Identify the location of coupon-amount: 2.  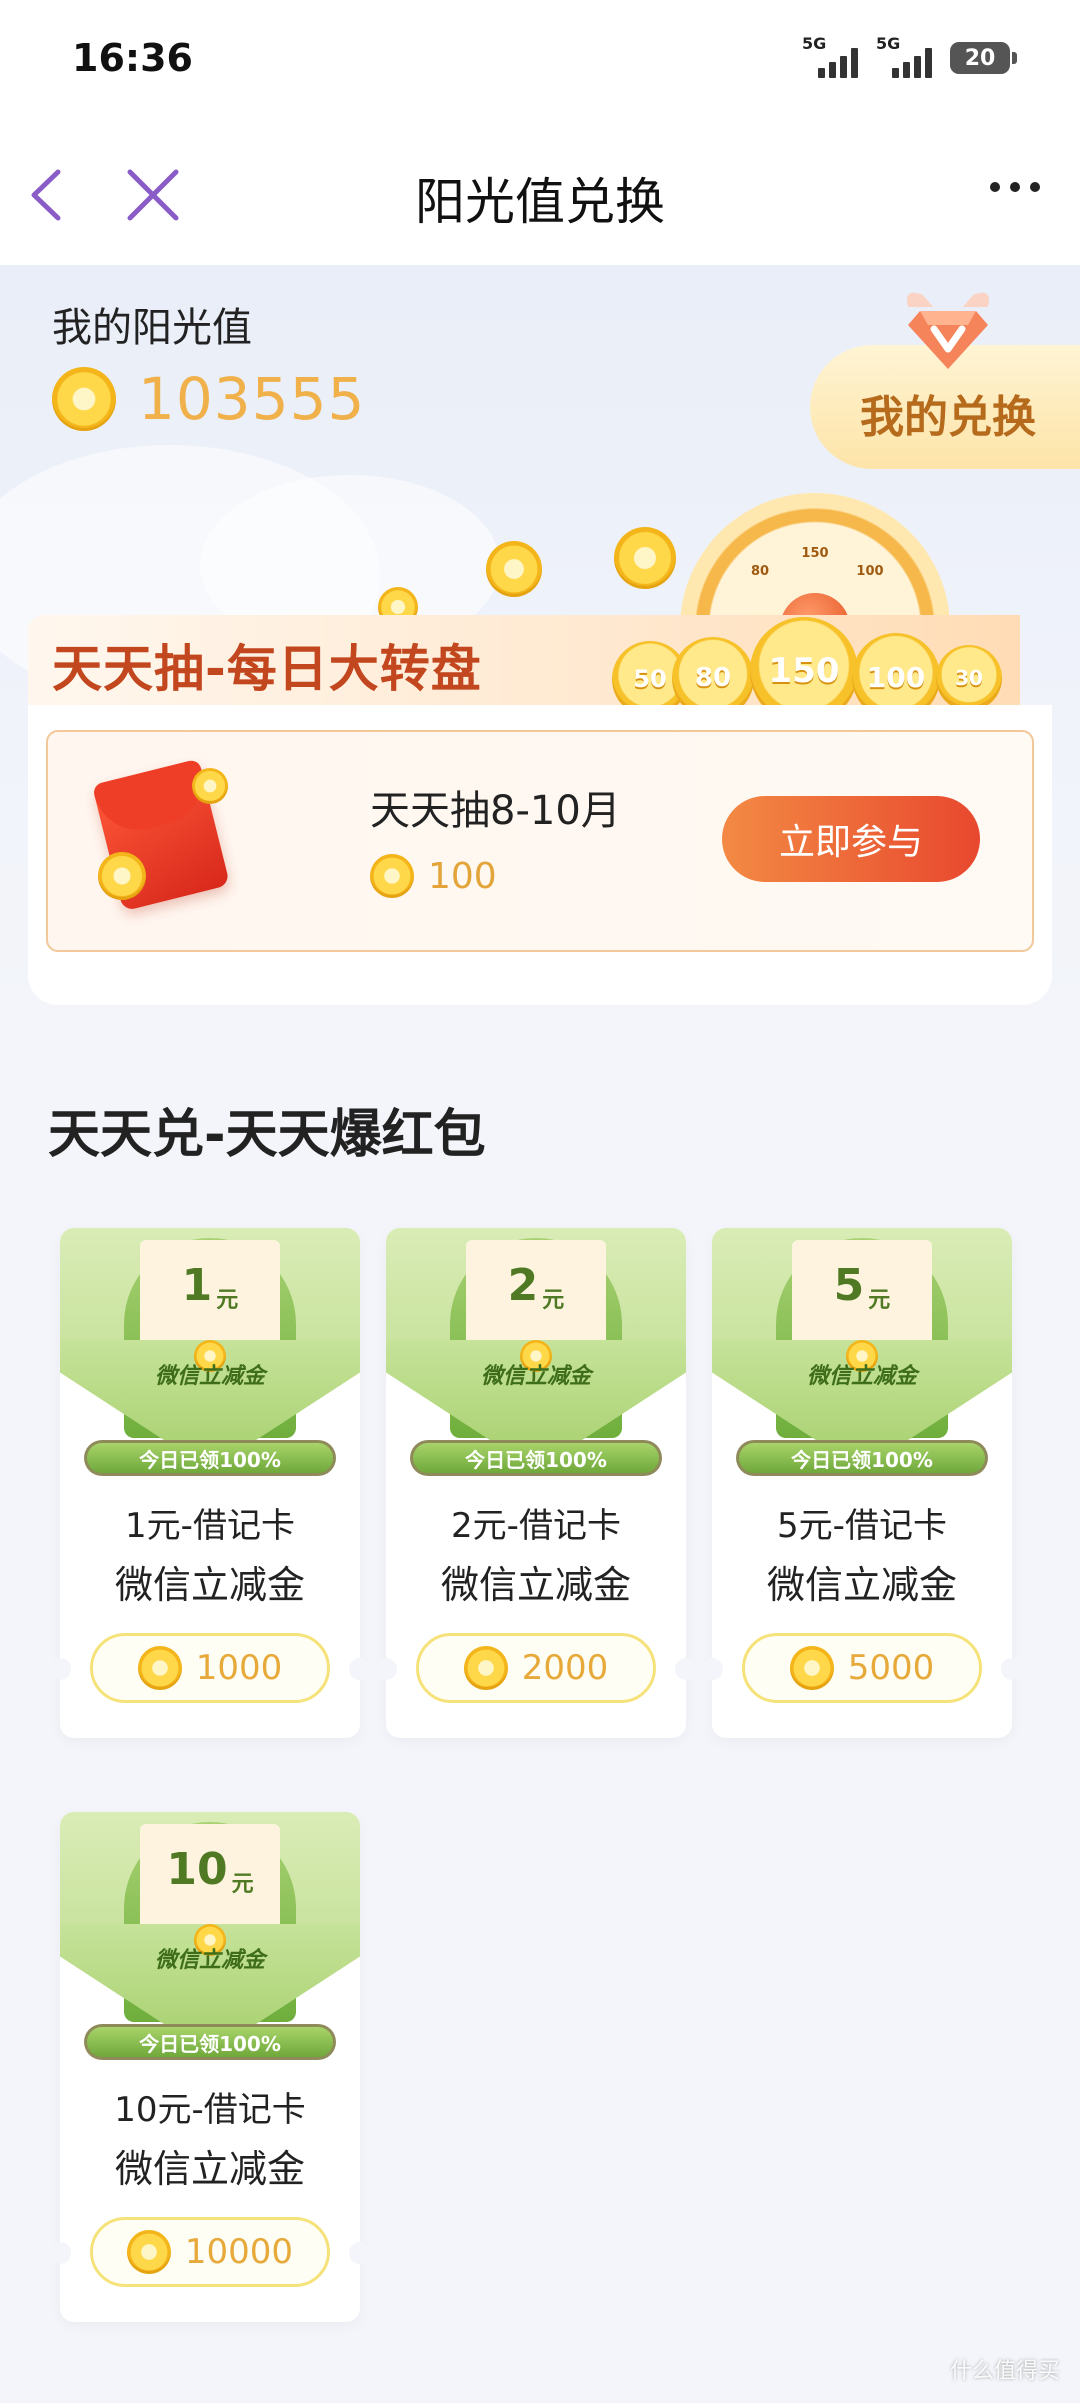
(523, 1285).